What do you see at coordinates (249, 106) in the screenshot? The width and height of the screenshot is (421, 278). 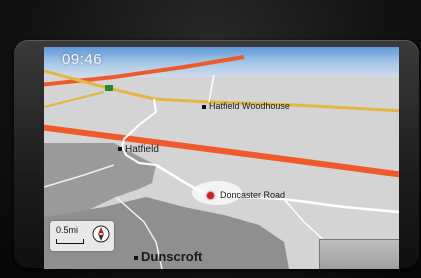 I see `place-name: Hatfield Woodhouse` at bounding box center [249, 106].